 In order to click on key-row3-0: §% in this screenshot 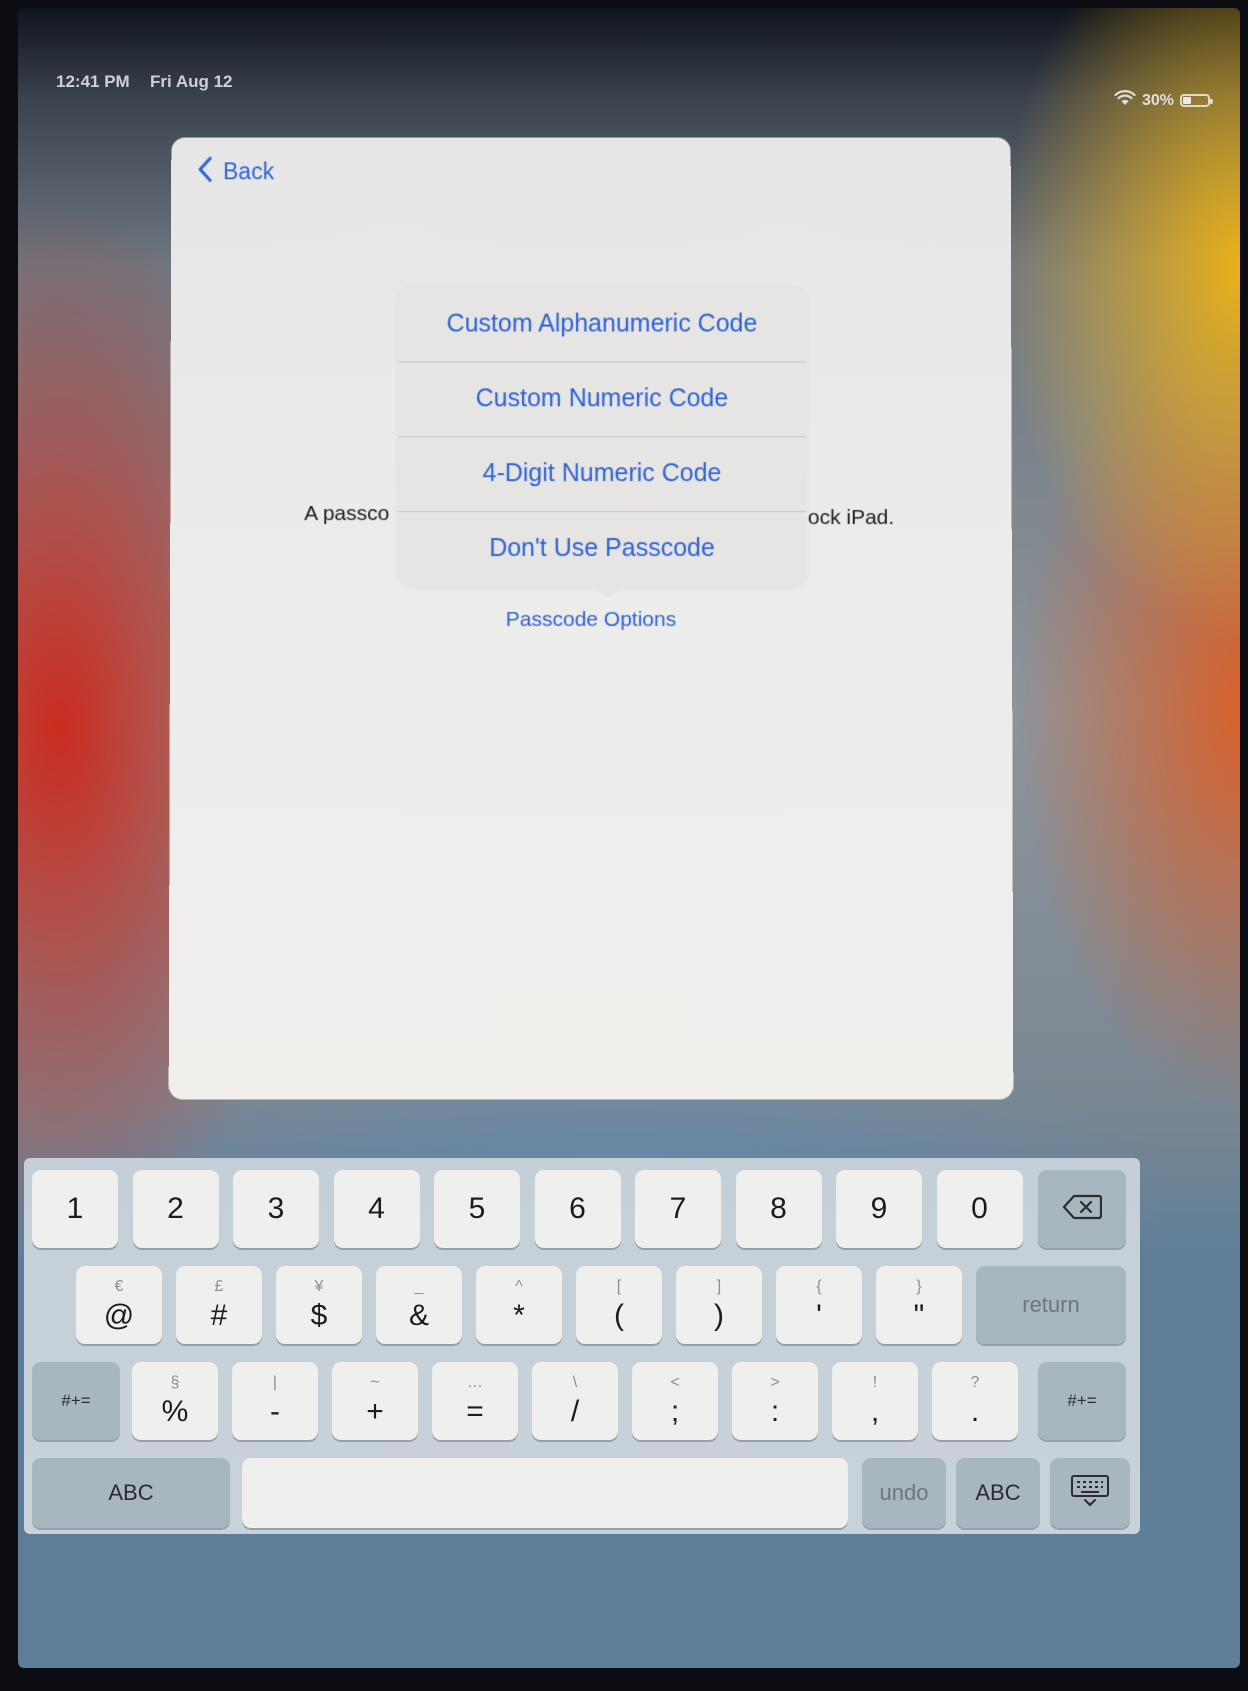, I will do `click(175, 1401)`.